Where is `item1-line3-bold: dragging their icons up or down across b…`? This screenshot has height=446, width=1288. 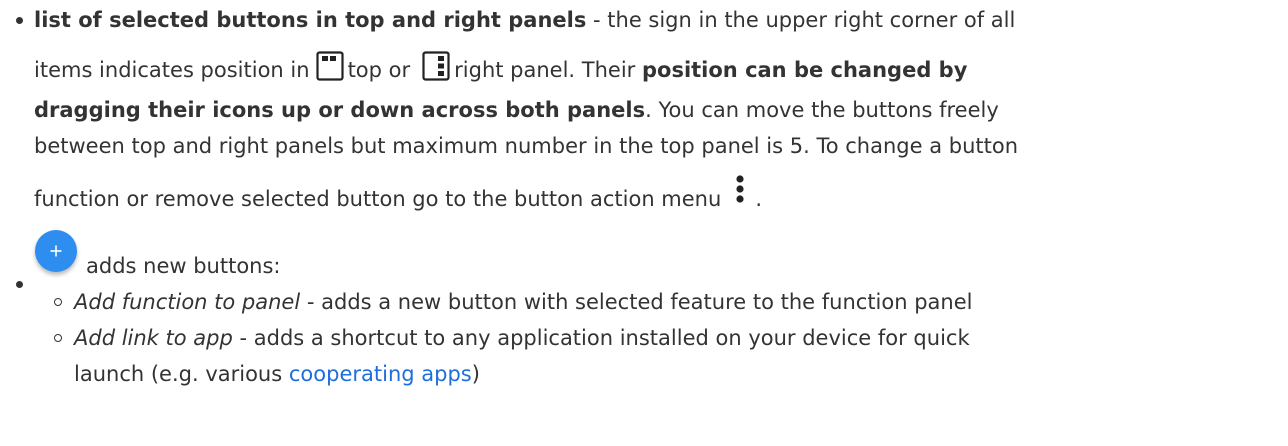 item1-line3-bold: dragging their icons up or down across b… is located at coordinates (340, 110).